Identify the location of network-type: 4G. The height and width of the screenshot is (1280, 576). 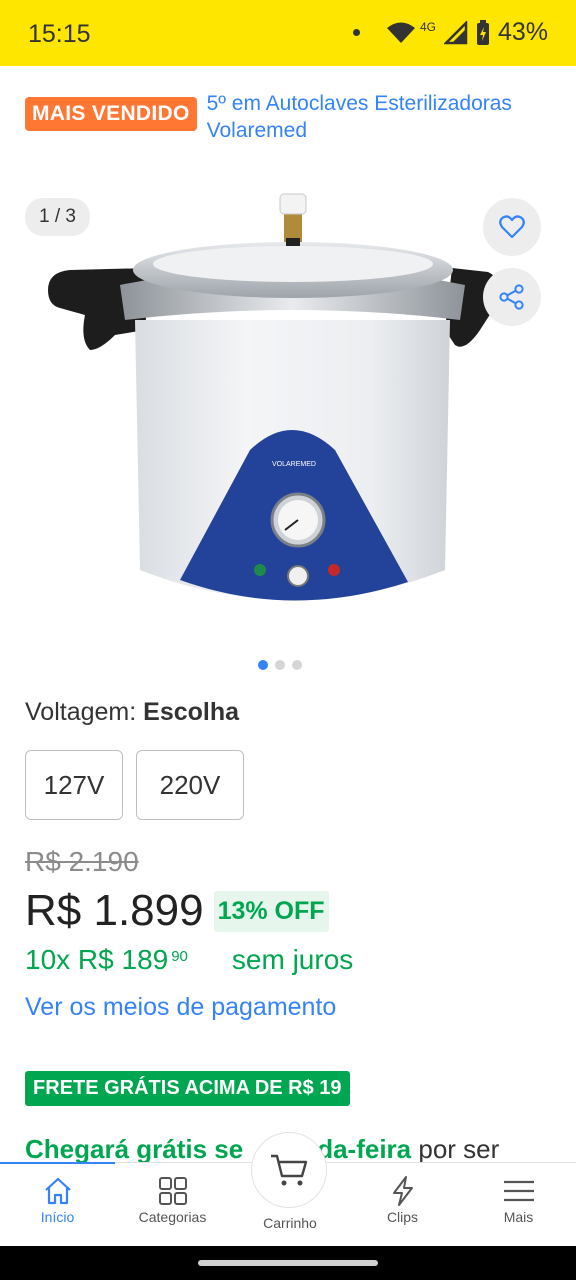
(427, 26).